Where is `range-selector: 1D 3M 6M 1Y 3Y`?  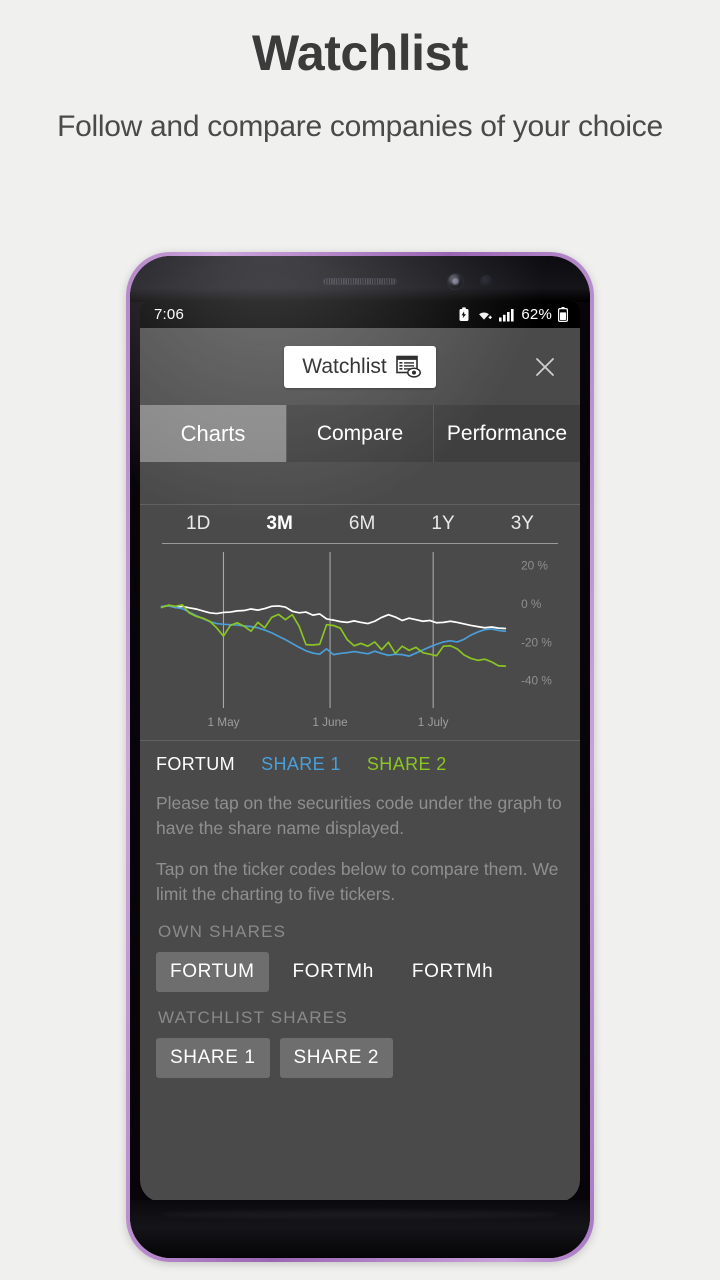
range-selector: 1D 3M 6M 1Y 3Y is located at coordinates (360, 525).